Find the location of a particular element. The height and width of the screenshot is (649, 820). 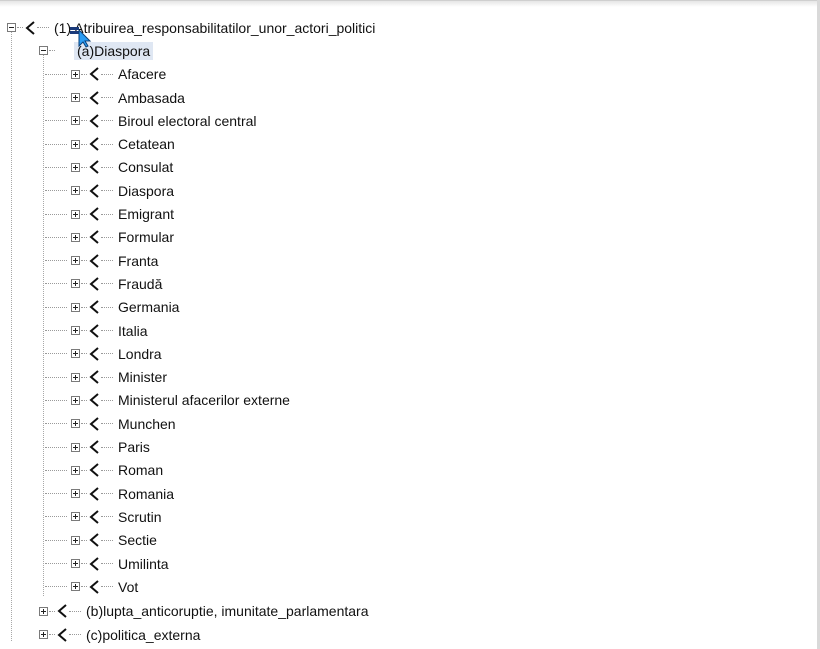

tree-node-child: Franta is located at coordinates (101, 260).